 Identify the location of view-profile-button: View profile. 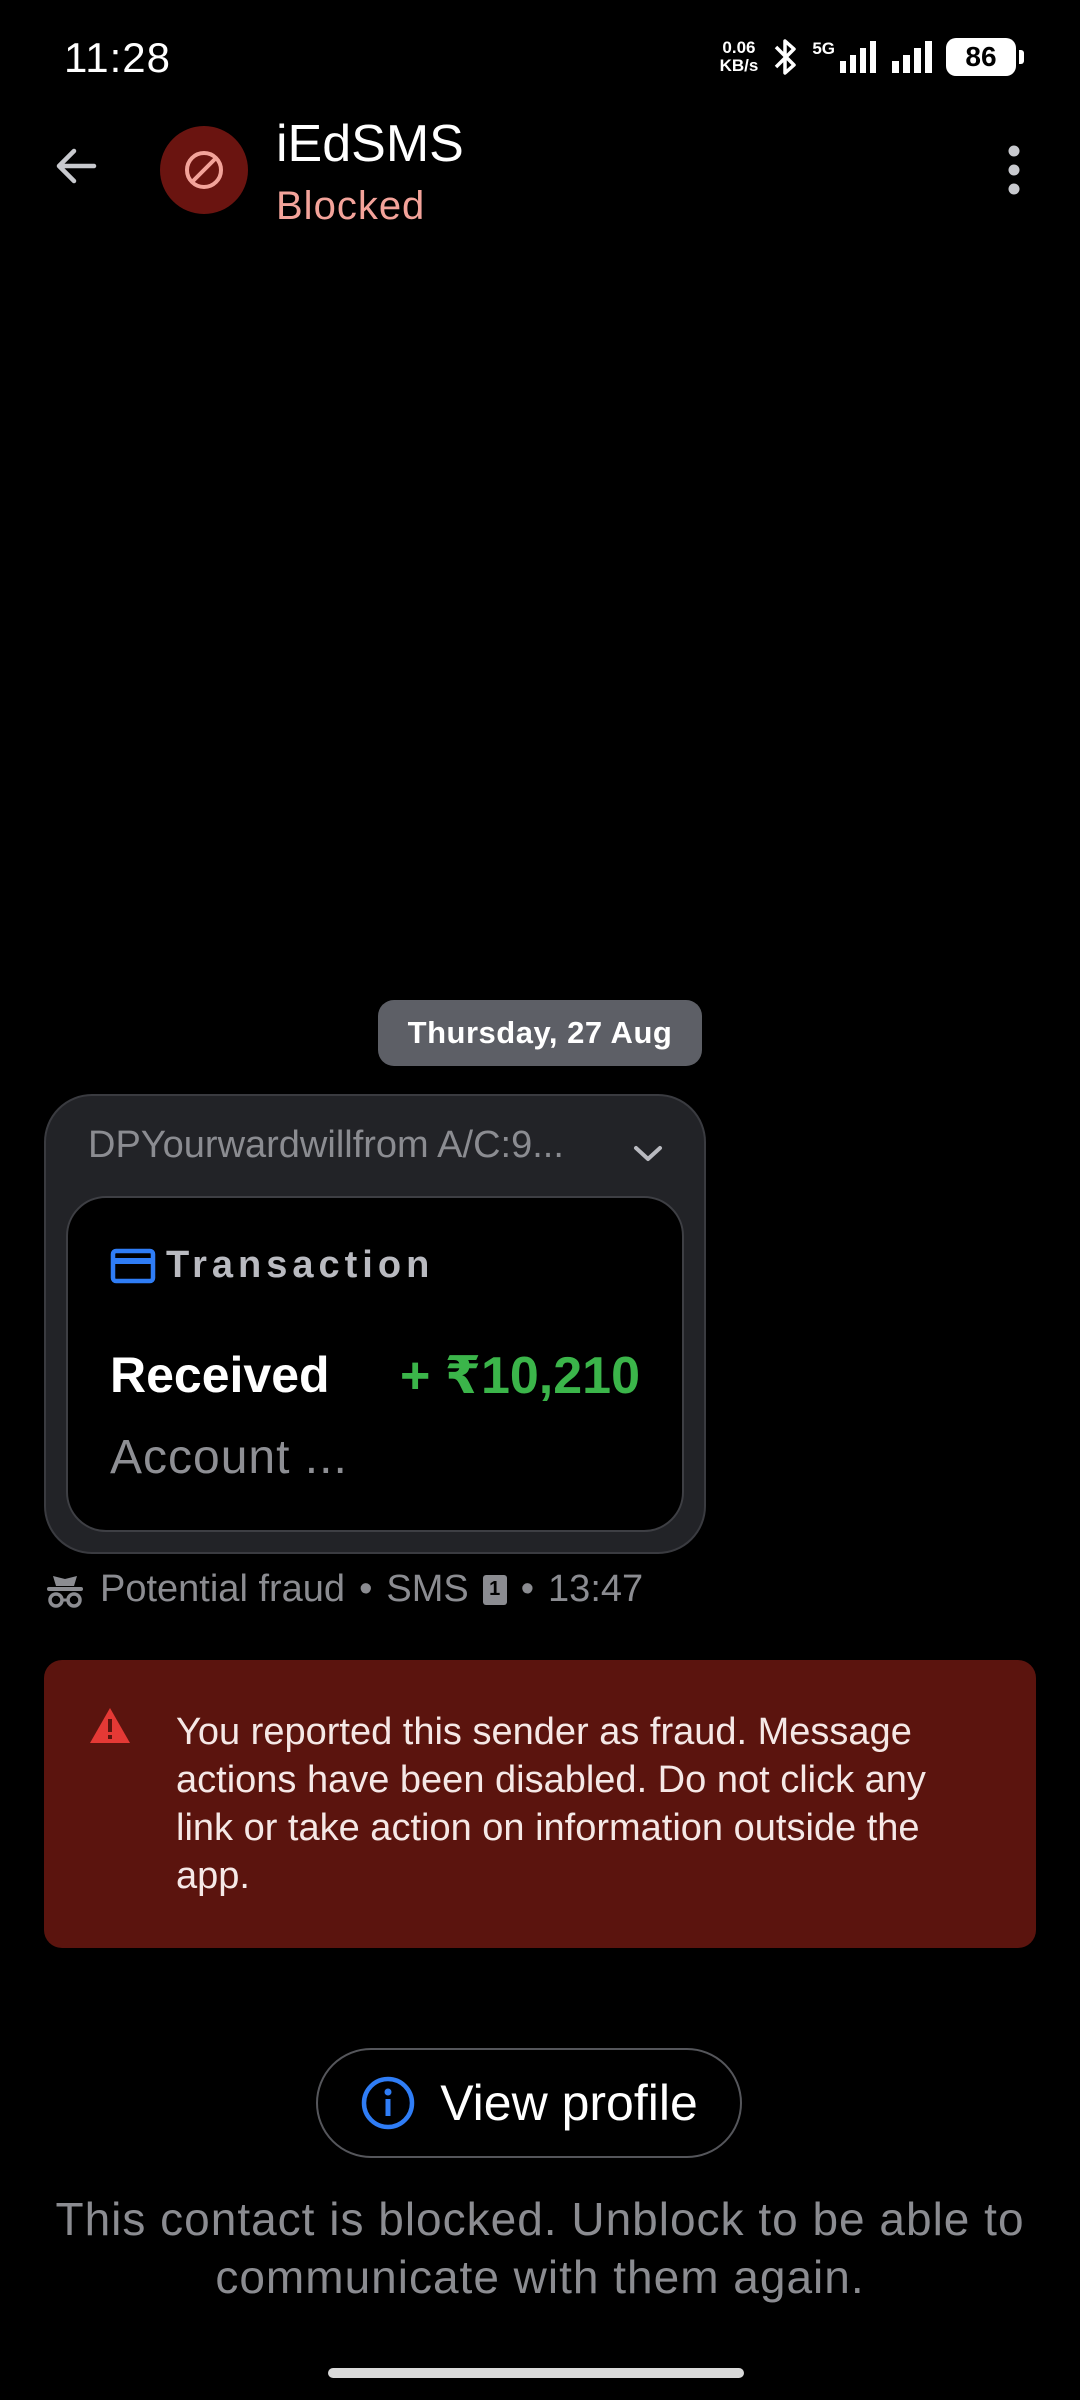
(529, 2103).